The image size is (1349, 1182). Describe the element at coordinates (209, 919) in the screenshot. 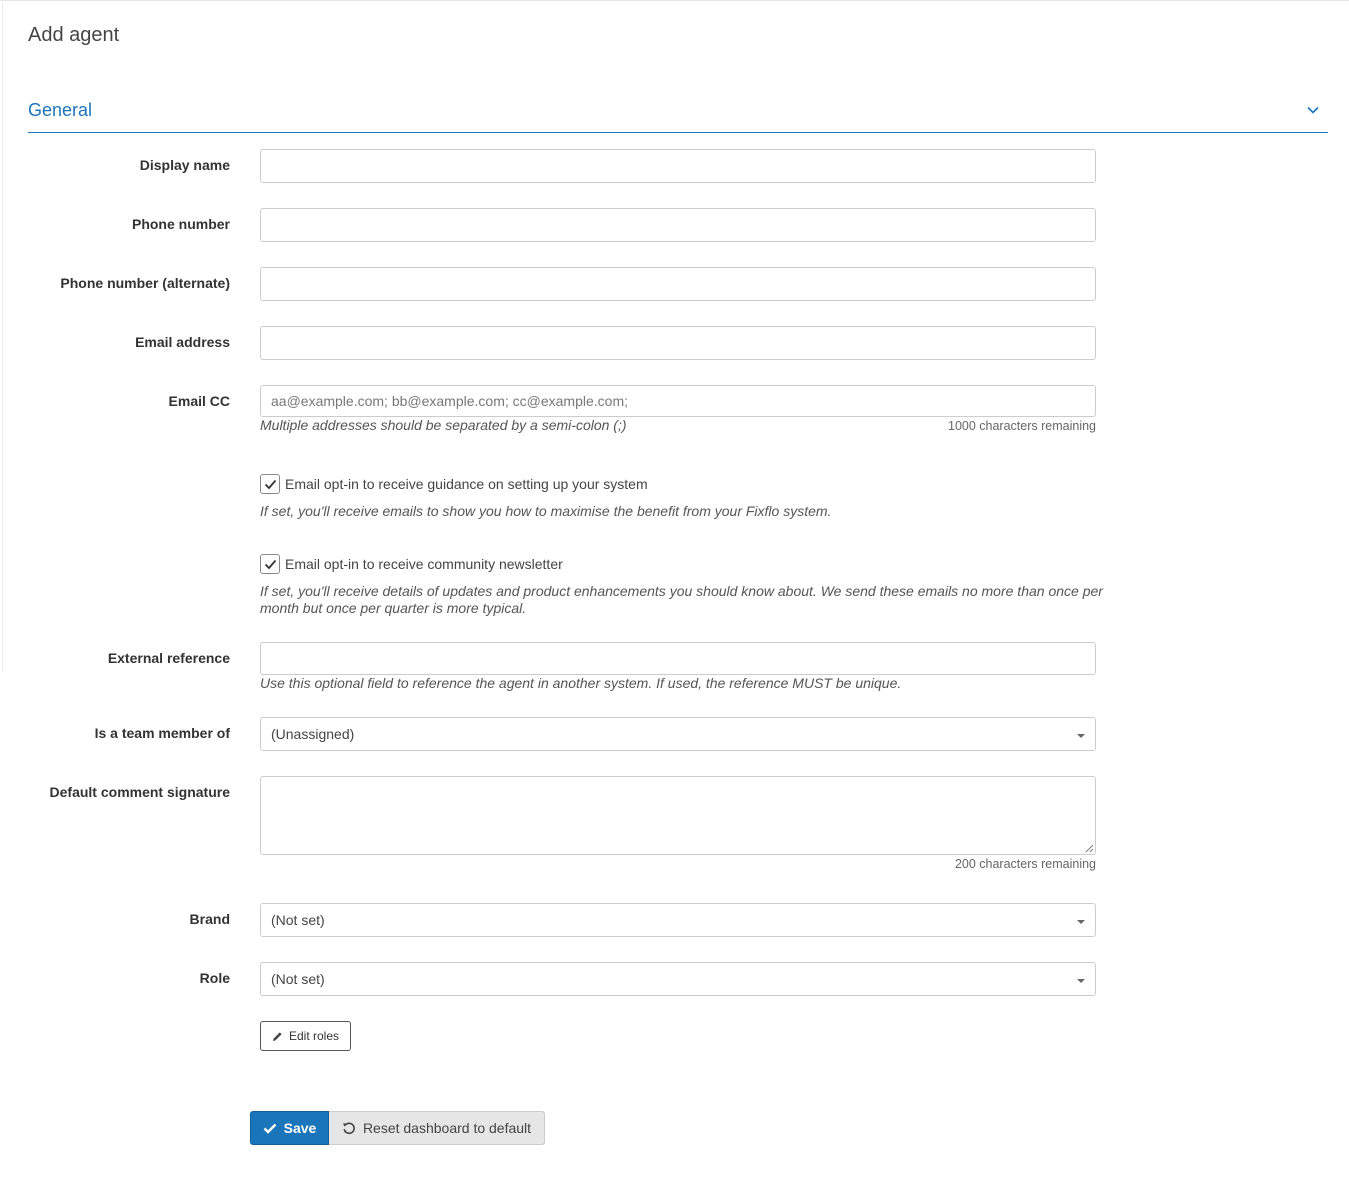

I see `brand-label: Brand` at that location.